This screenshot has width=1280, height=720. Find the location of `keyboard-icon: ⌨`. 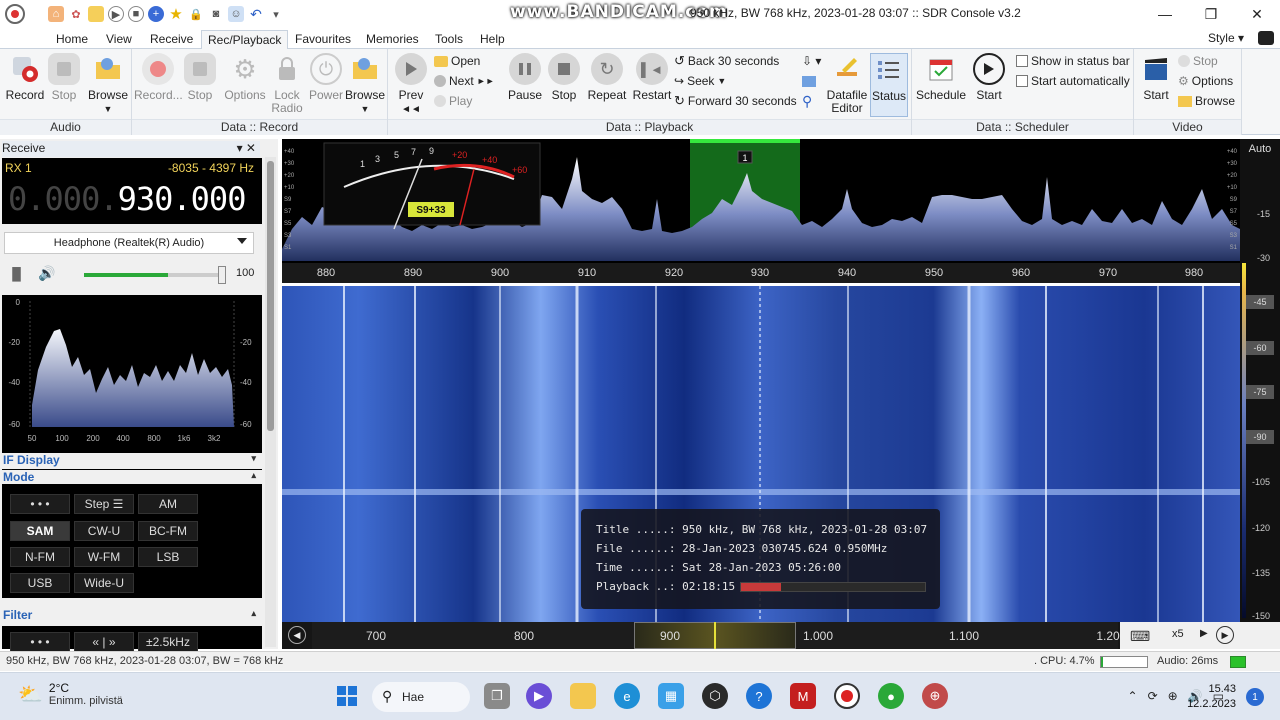

keyboard-icon: ⌨ is located at coordinates (1140, 636).